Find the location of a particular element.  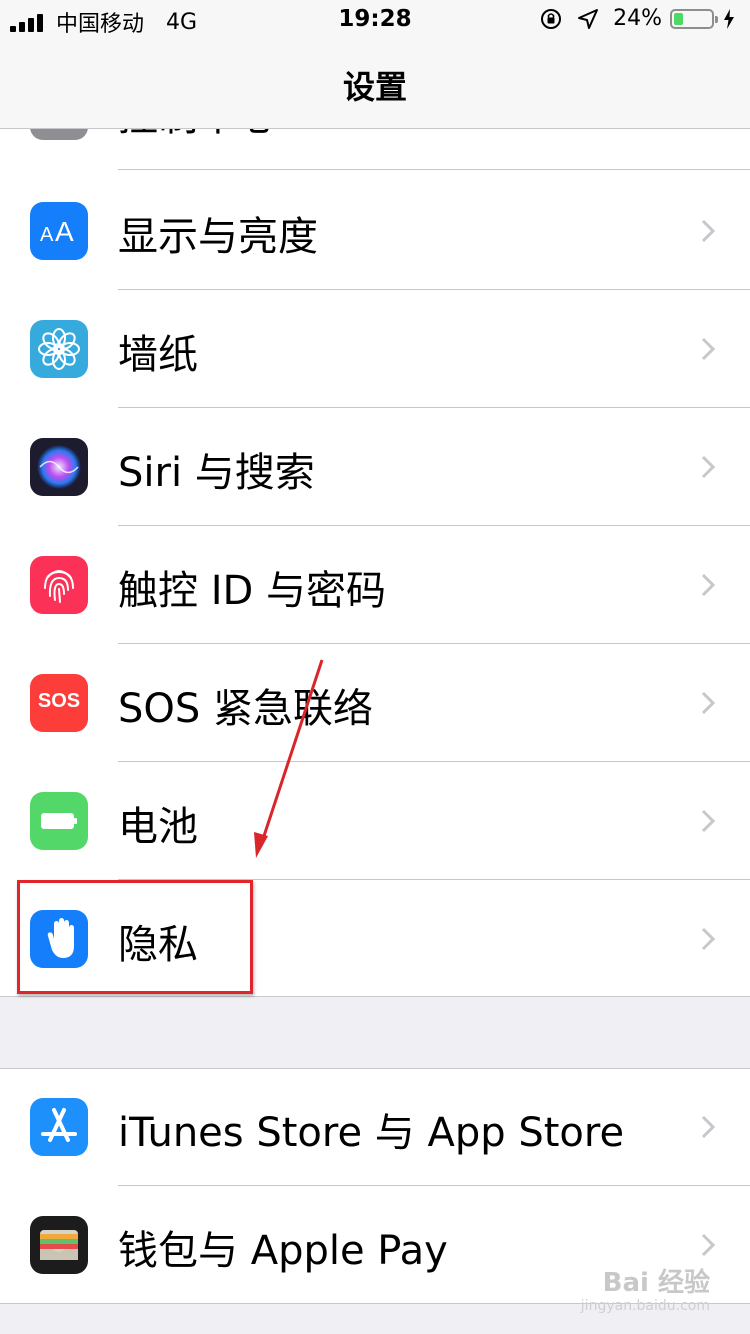

watermark-url: jingyan.baidu.com is located at coordinates (645, 1306).